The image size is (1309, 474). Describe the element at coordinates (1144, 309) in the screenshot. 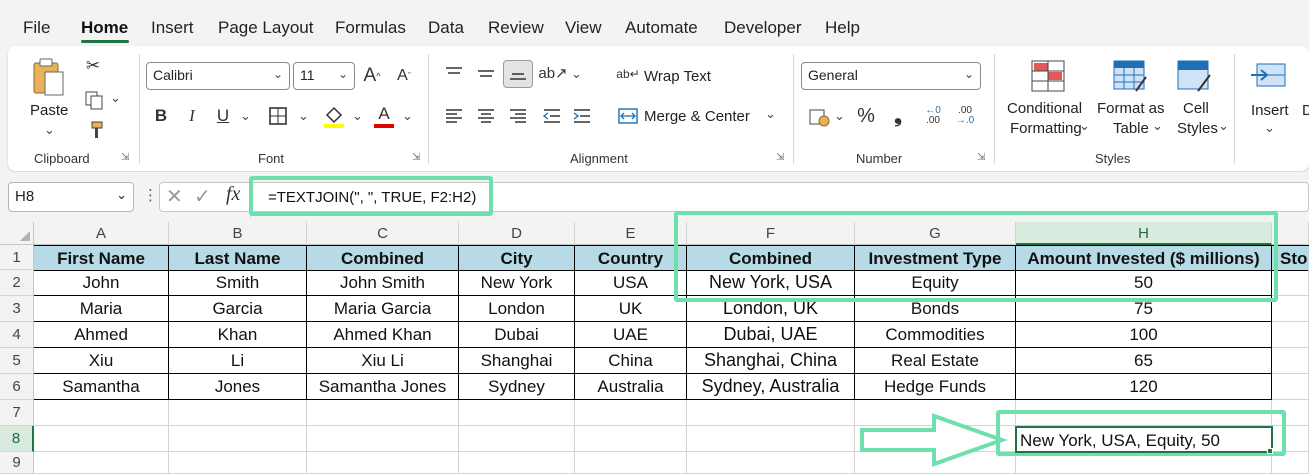

I see `data-cell: 75` at that location.